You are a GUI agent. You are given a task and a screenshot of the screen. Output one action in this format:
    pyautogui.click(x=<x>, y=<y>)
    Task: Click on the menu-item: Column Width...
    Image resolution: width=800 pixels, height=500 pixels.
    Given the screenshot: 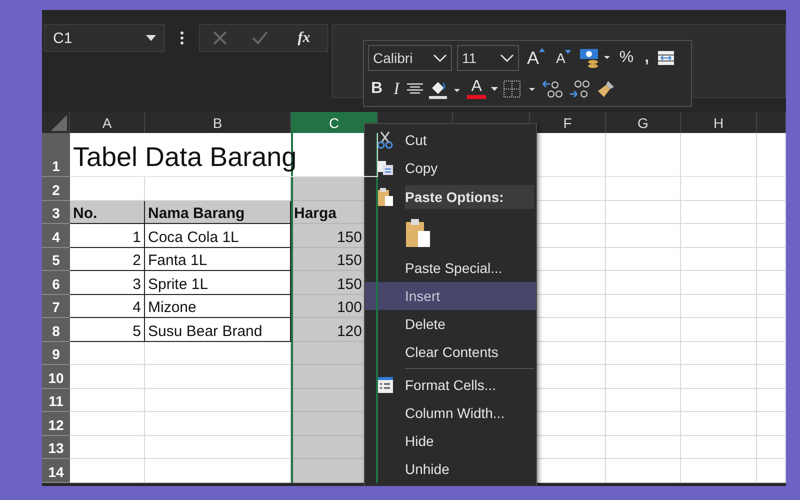 What is the action you would take?
    pyautogui.click(x=450, y=413)
    